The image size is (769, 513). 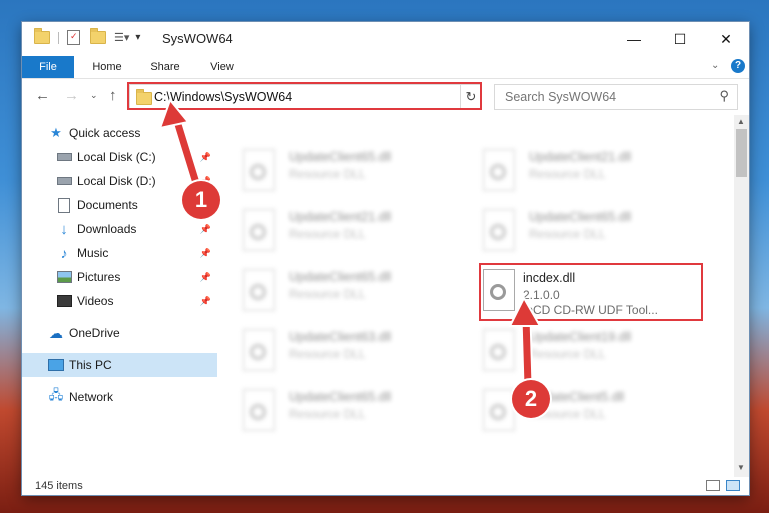 I want to click on sidebar-item-label: Local Disk (C:), so click(x=116, y=157).